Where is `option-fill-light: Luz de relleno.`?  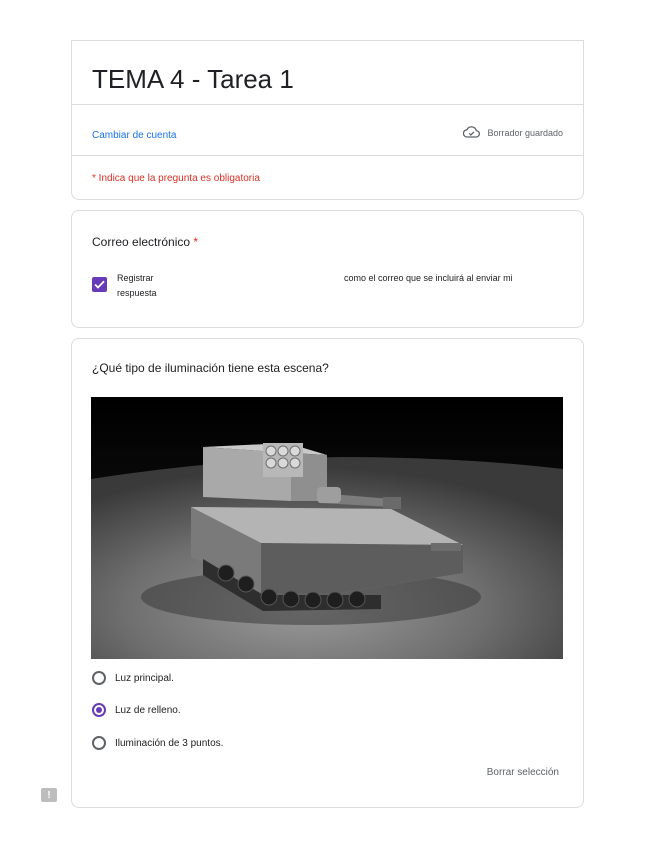 option-fill-light: Luz de relleno. is located at coordinates (136, 710).